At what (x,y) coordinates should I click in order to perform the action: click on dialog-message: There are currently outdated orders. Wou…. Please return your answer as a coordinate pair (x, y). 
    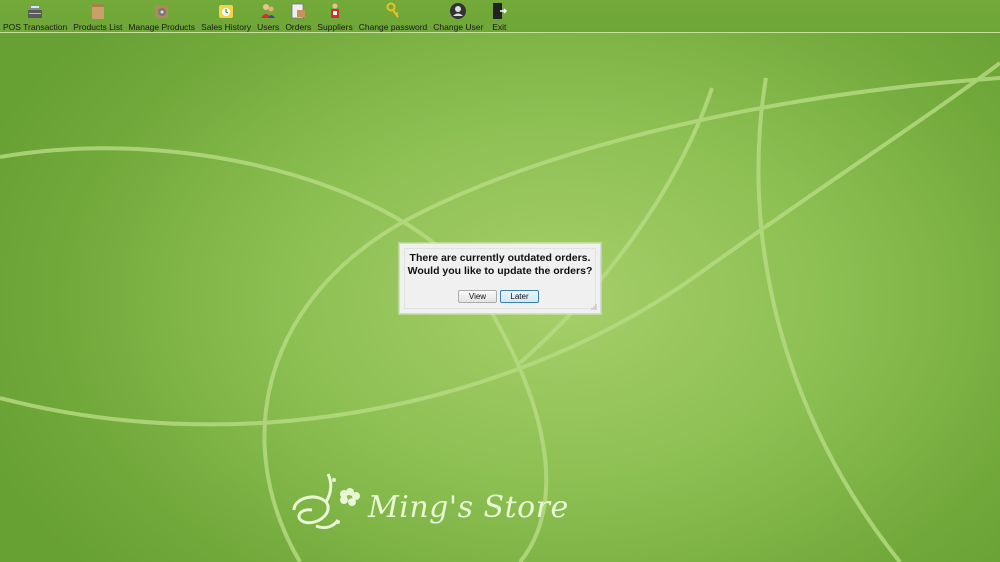
    Looking at the image, I should click on (500, 265).